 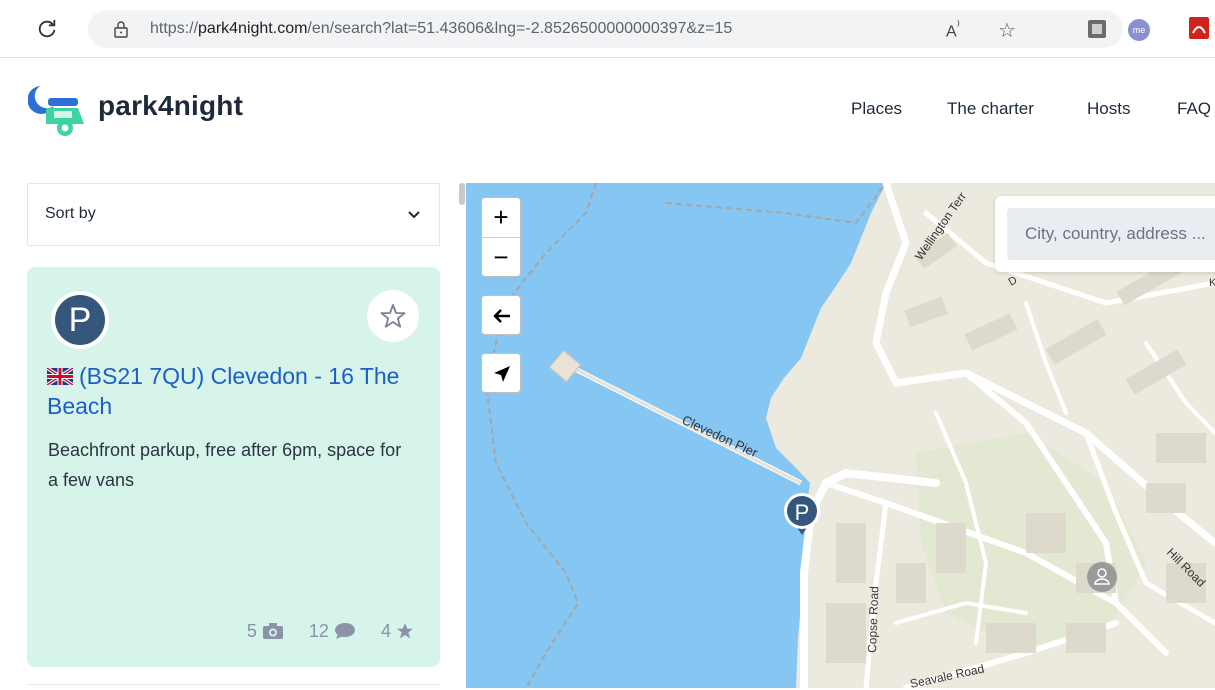 What do you see at coordinates (1007, 30) in the screenshot?
I see `favorite-star-icon: ☆` at bounding box center [1007, 30].